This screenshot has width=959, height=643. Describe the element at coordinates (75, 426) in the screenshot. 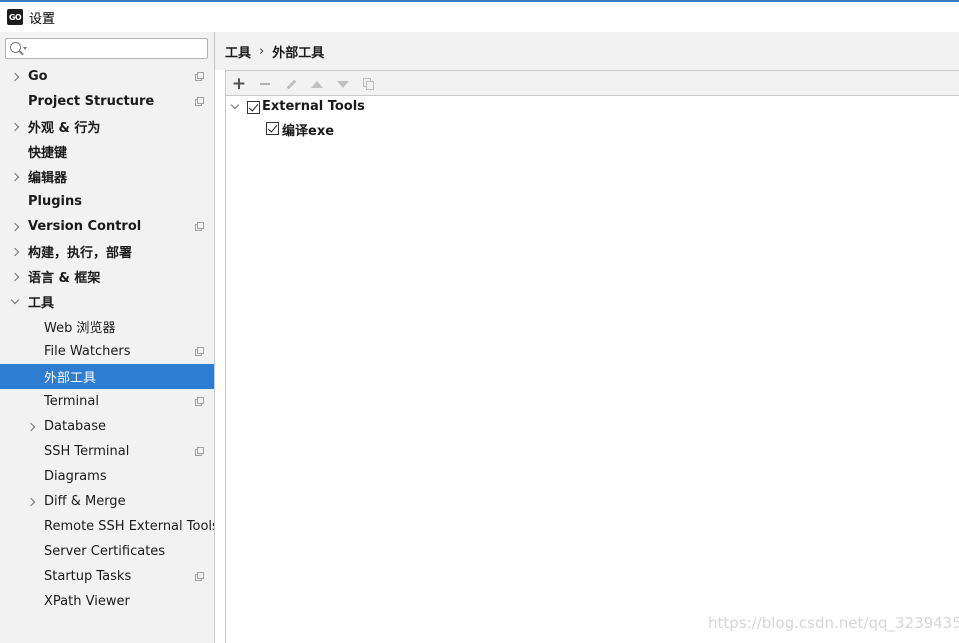

I see `sidebar-item-label: Database` at that location.